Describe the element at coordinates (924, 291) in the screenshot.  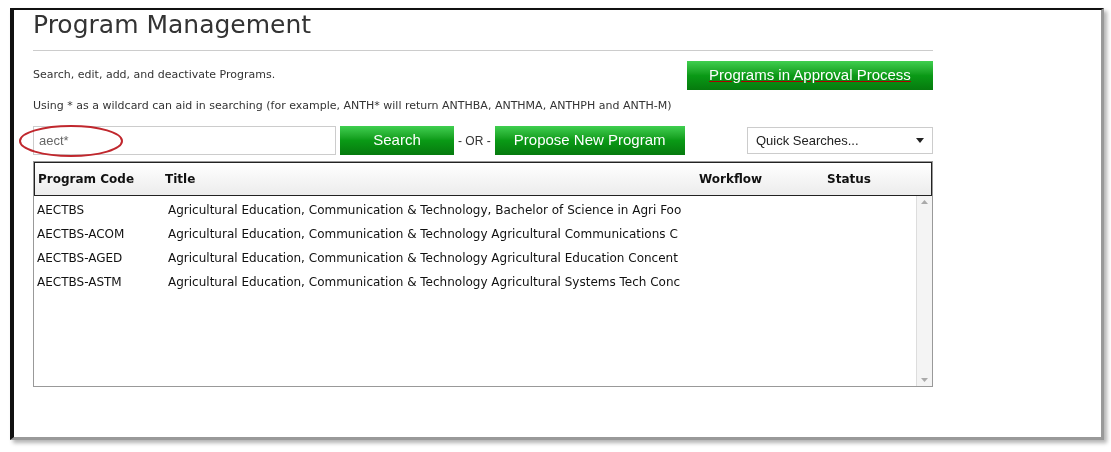
I see `scrollbar` at that location.